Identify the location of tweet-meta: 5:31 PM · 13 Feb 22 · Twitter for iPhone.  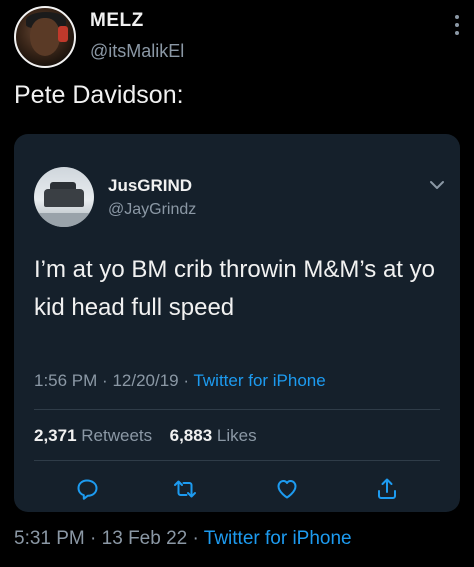
(183, 539).